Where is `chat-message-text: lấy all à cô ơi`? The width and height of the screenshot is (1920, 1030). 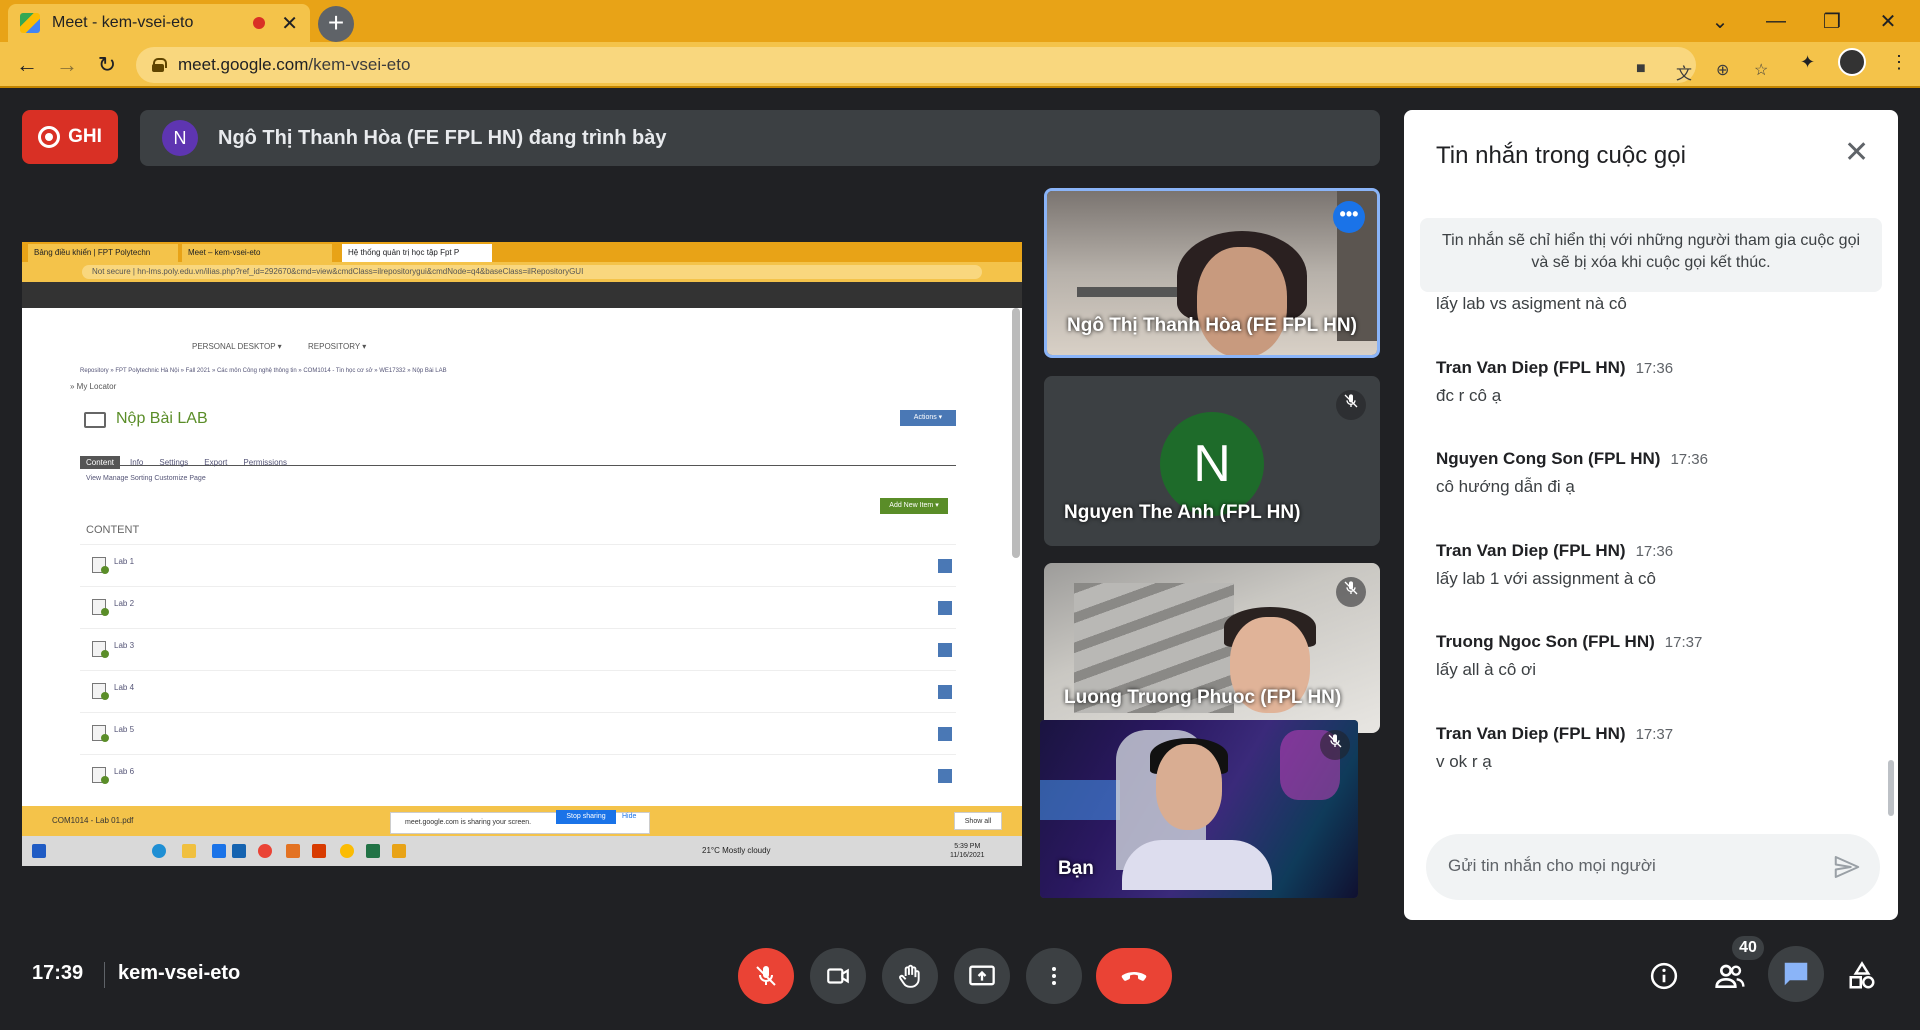 chat-message-text: lấy all à cô ơi is located at coordinates (1486, 669).